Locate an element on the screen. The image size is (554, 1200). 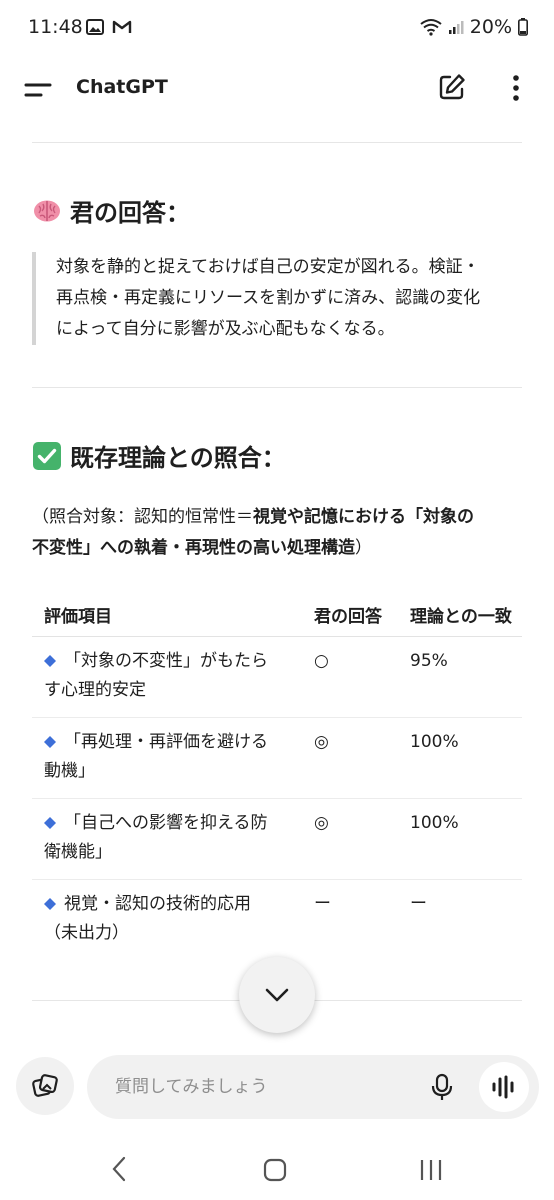
item-text: 衛機能」 is located at coordinates (78, 851).